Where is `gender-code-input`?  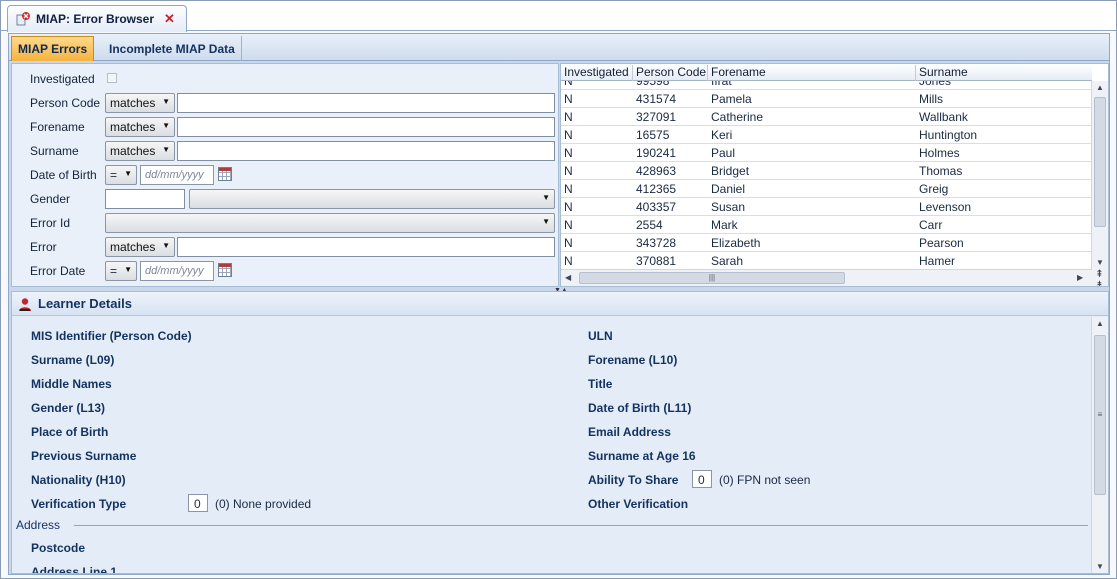 gender-code-input is located at coordinates (145, 199).